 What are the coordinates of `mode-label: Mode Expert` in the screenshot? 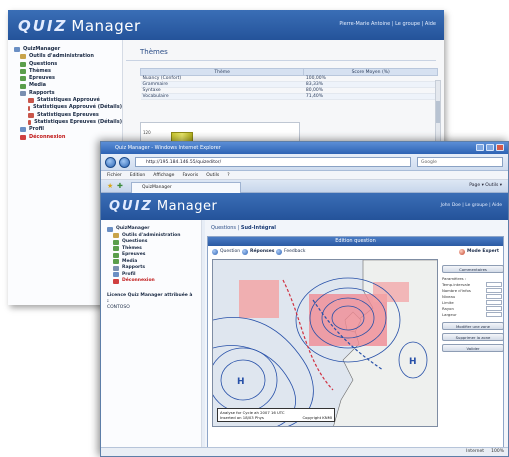 It's located at (482, 251).